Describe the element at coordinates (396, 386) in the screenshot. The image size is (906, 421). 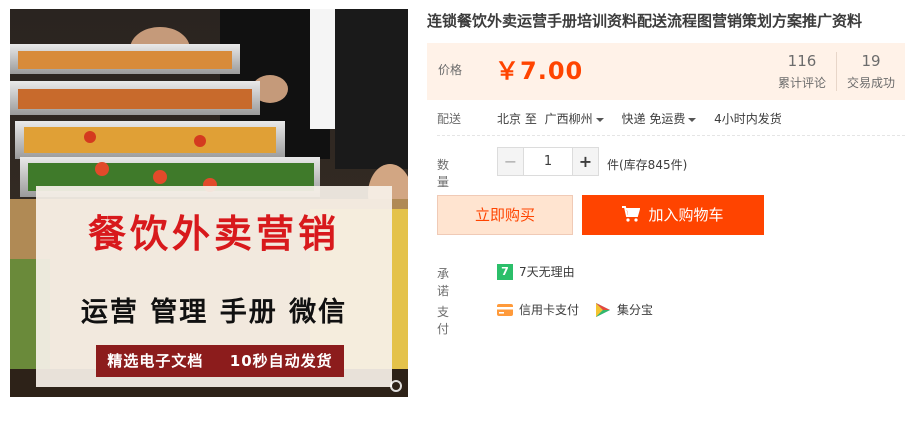
I see `zoom-icon` at that location.